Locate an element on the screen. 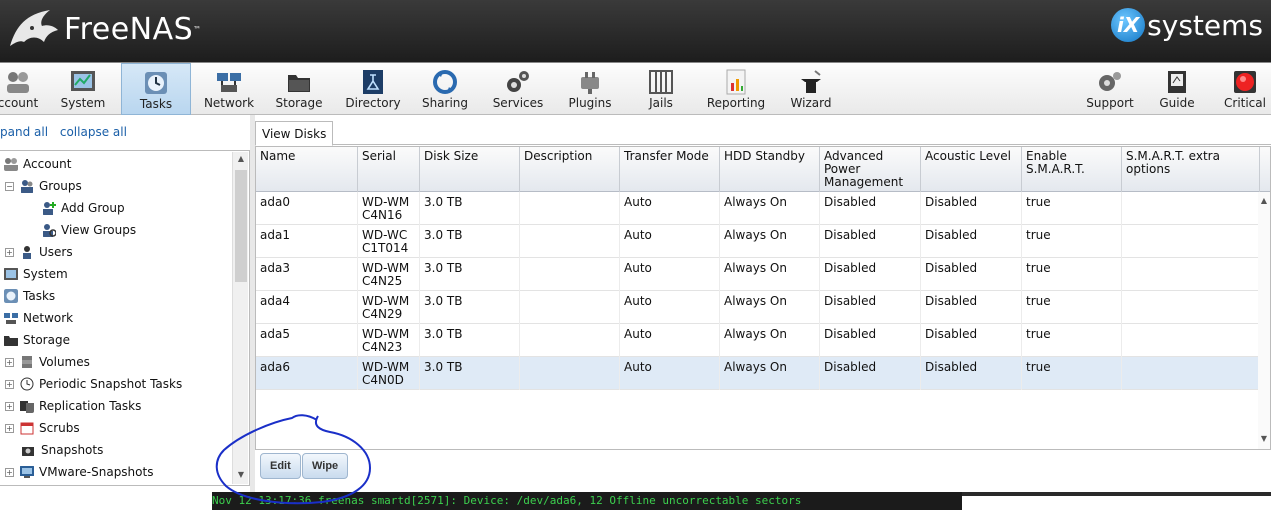 The image size is (1271, 510). ixsystems-logo: iX systems is located at coordinates (1187, 25).